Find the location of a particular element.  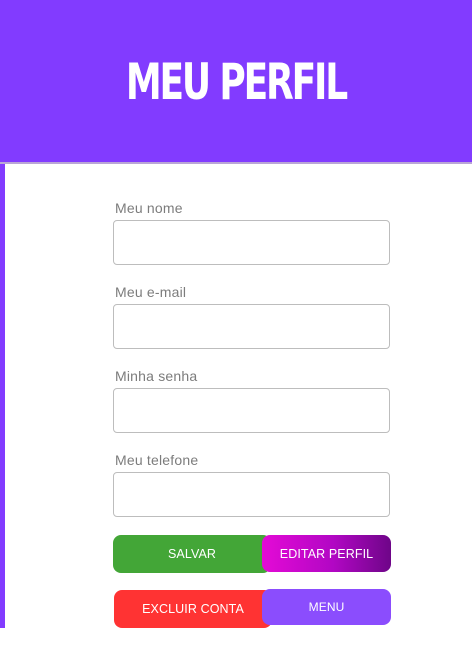

save-button: SALVAR is located at coordinates (192, 554).